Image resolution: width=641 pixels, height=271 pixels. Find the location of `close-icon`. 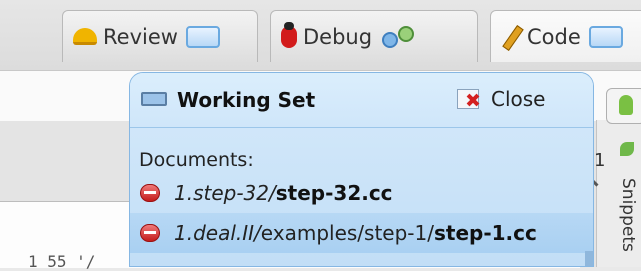

close-icon is located at coordinates (468, 99).